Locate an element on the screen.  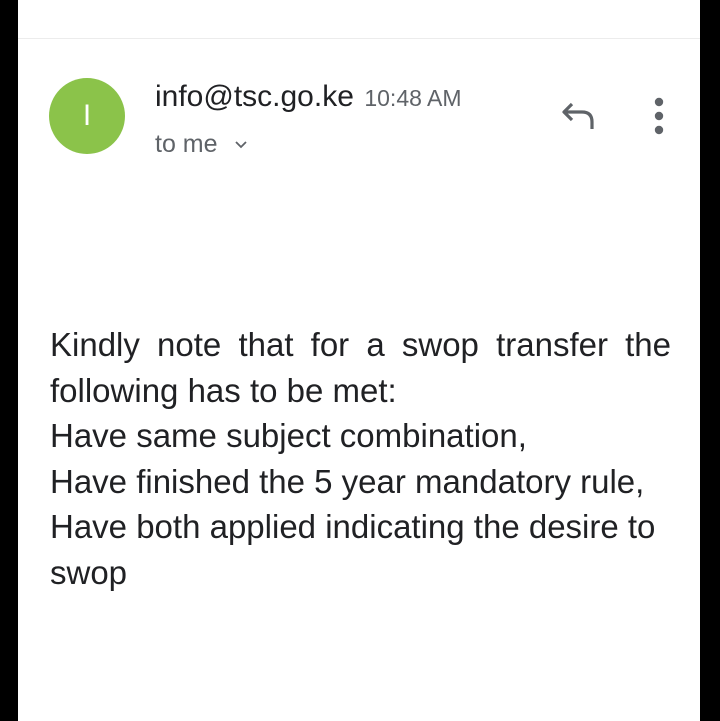
message-line: Have same subject combination, is located at coordinates (288, 435).